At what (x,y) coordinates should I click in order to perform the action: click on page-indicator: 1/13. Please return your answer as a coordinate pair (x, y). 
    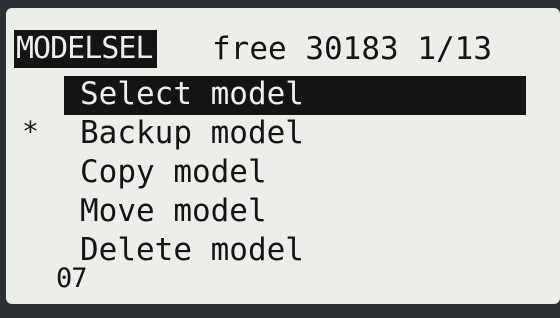
    Looking at the image, I should click on (454, 49).